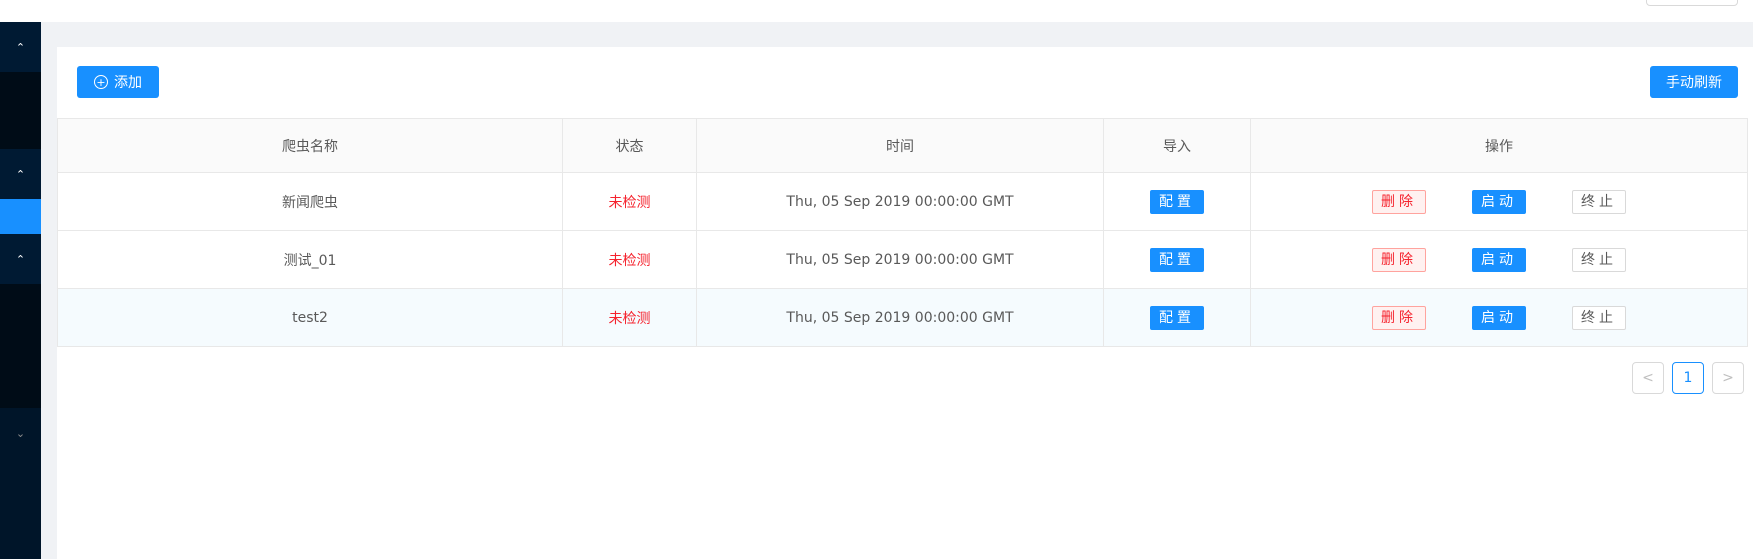 The width and height of the screenshot is (1753, 559). What do you see at coordinates (101, 82) in the screenshot?
I see `plus-circle-icon: +` at bounding box center [101, 82].